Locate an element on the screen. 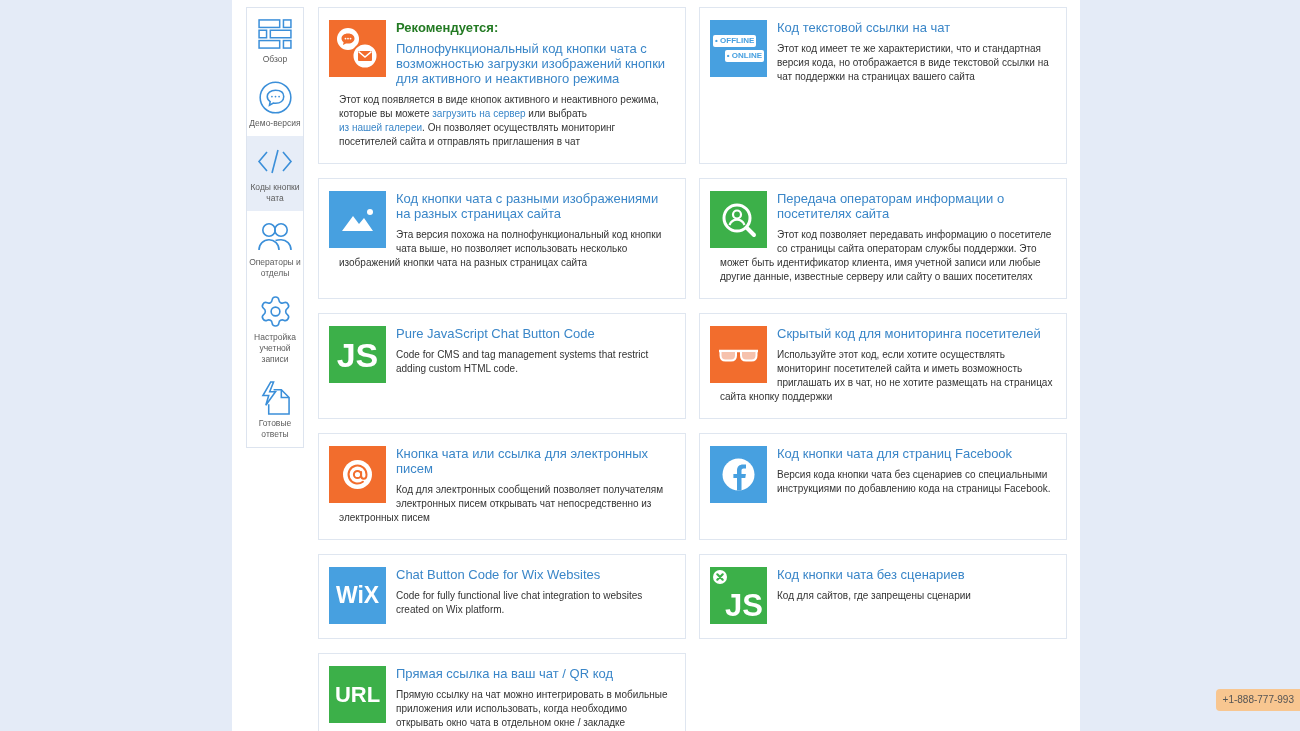 Image resolution: width=1300 pixels, height=731 pixels. card-description: Эта версия похожа на полнофункциональный код кнопки чата выше, но позволяет использовать несколько изображений кнопки чата на разных страницах сайта is located at coordinates (500, 249).